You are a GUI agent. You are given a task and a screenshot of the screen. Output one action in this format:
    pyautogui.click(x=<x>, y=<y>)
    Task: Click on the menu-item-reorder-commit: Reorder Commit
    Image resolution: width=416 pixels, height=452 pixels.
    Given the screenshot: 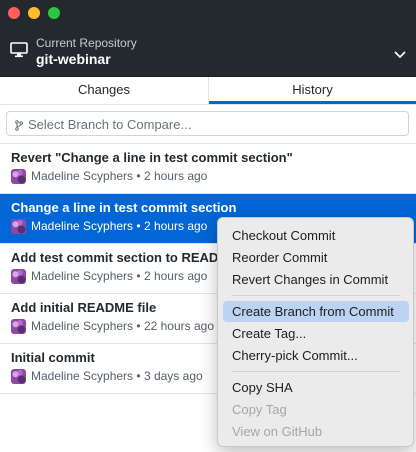 What is the action you would take?
    pyautogui.click(x=316, y=257)
    